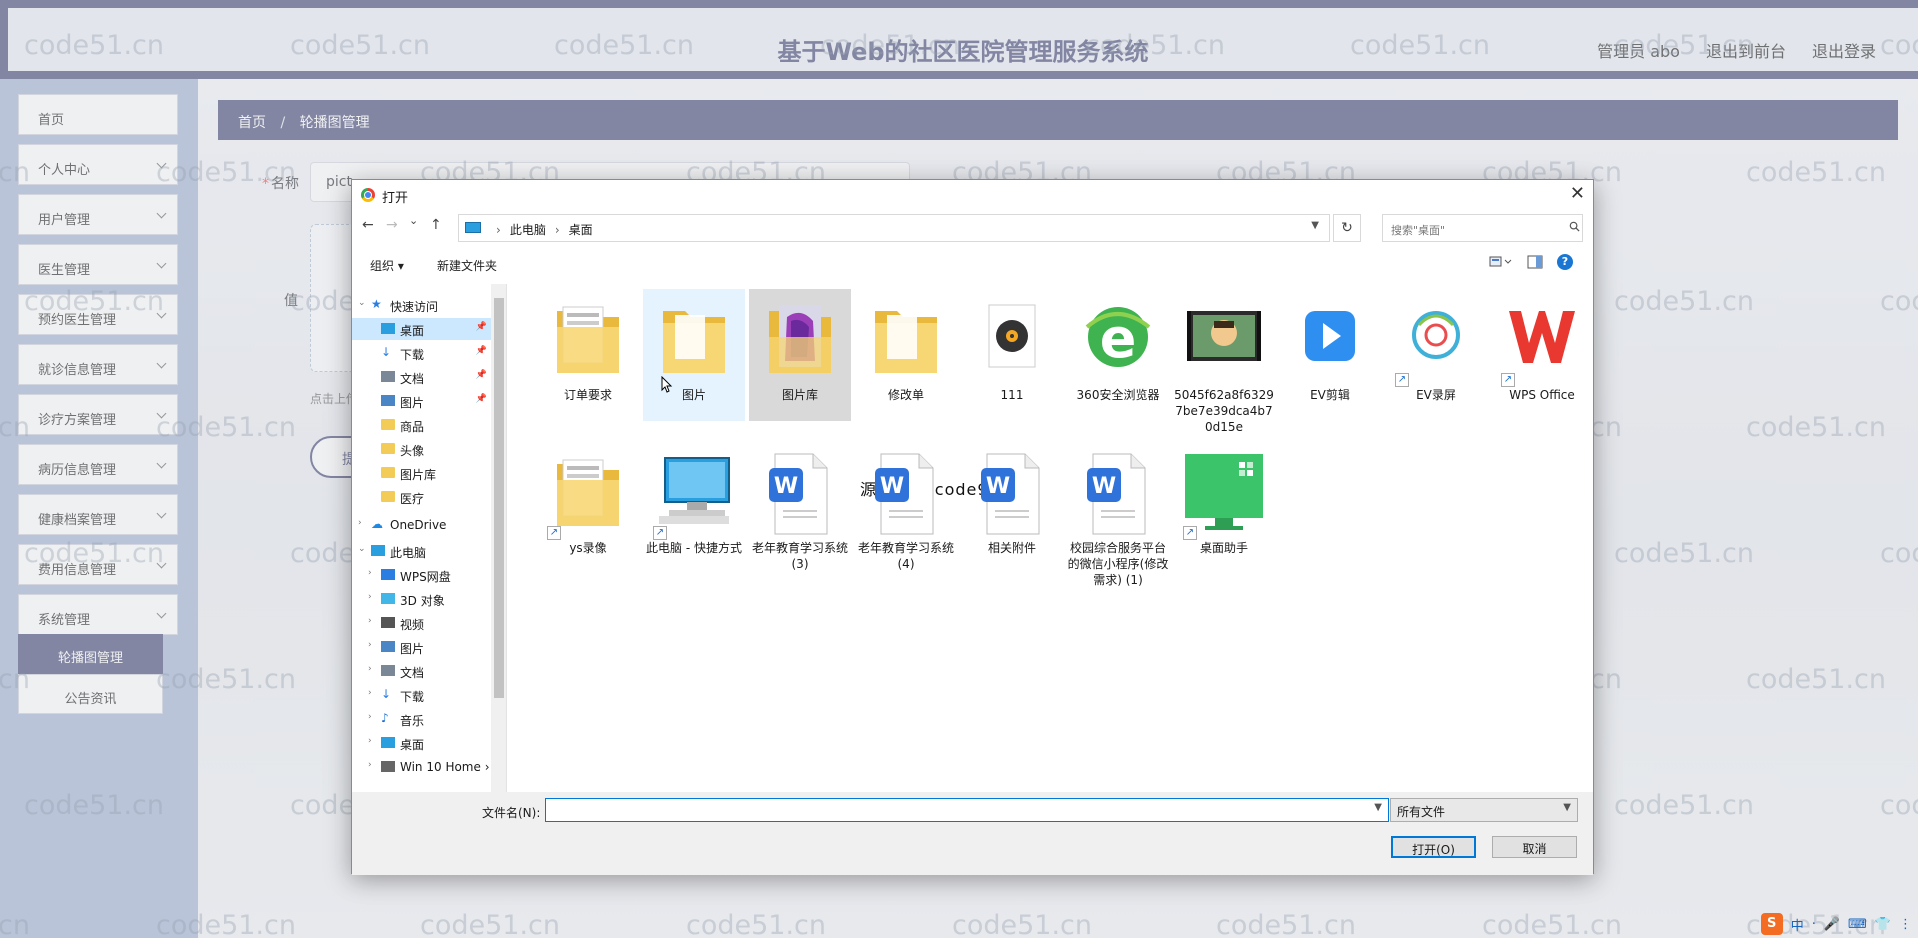 This screenshot has height=938, width=1918. Describe the element at coordinates (421, 525) in the screenshot. I see `nav-tree-item: › ☁ OneDrive` at that location.